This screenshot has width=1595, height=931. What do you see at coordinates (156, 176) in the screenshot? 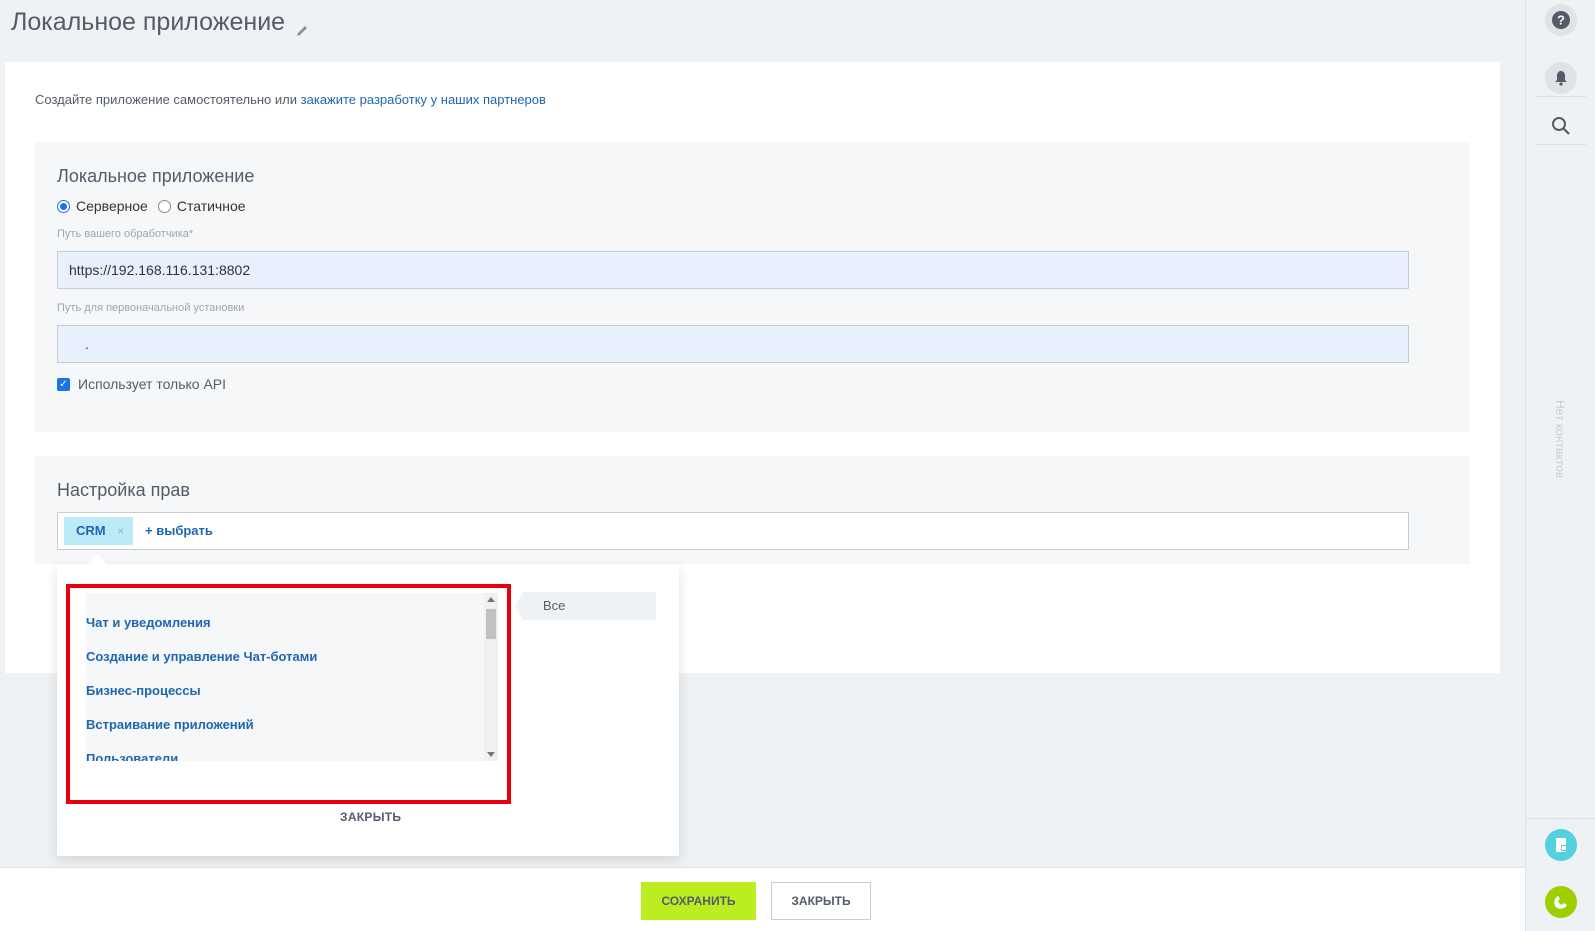
I see `section-title-local: Локальное приложение` at bounding box center [156, 176].